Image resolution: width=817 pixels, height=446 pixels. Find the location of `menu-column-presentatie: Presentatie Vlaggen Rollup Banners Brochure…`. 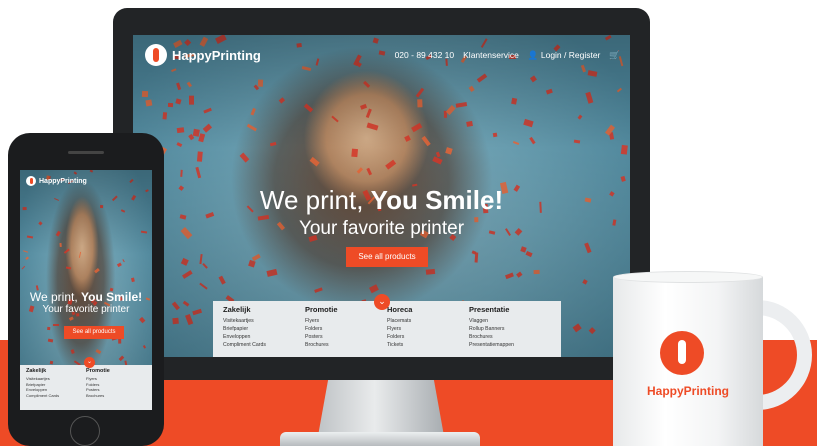

menu-column-presentatie: Presentatie Vlaggen Rollup Banners Brochure… is located at coordinates (510, 327).